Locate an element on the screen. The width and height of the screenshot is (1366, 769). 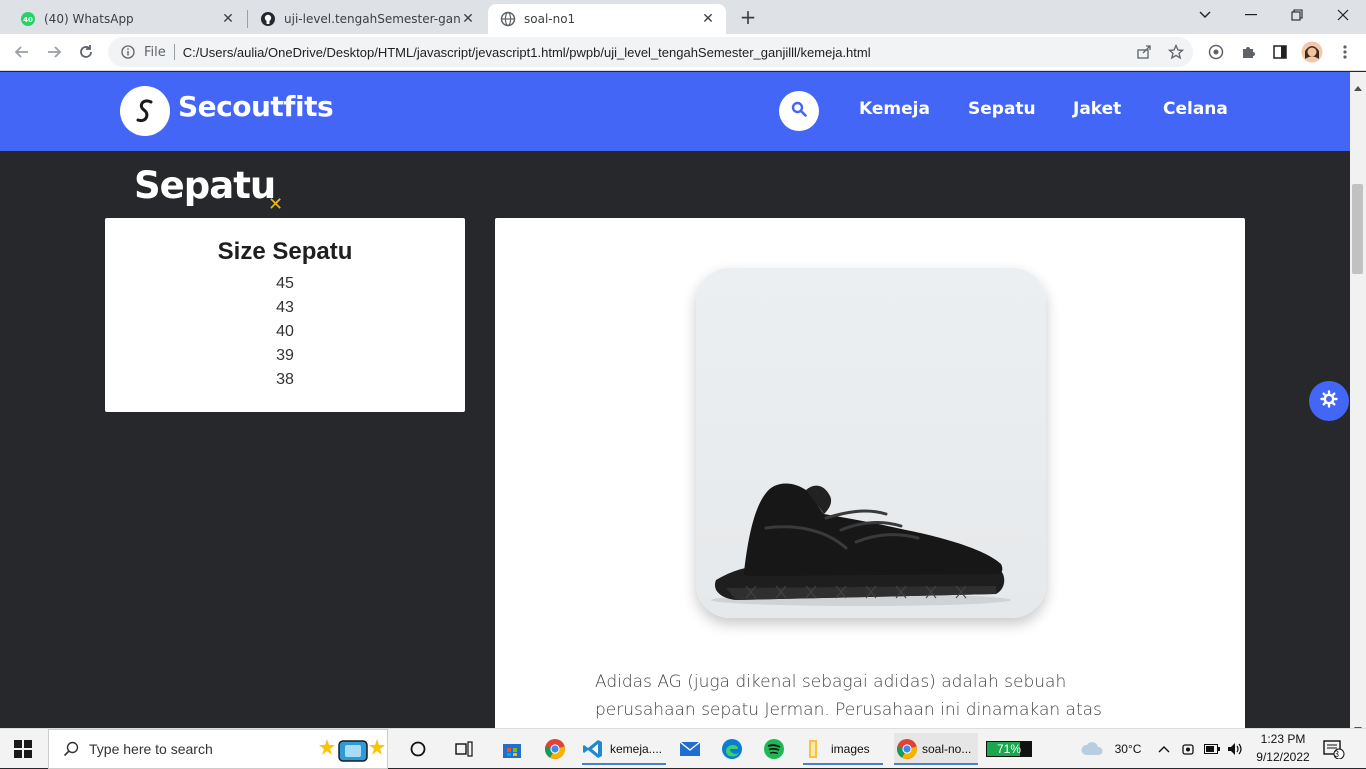
battery-indicator: 71% is located at coordinates (1011, 749).